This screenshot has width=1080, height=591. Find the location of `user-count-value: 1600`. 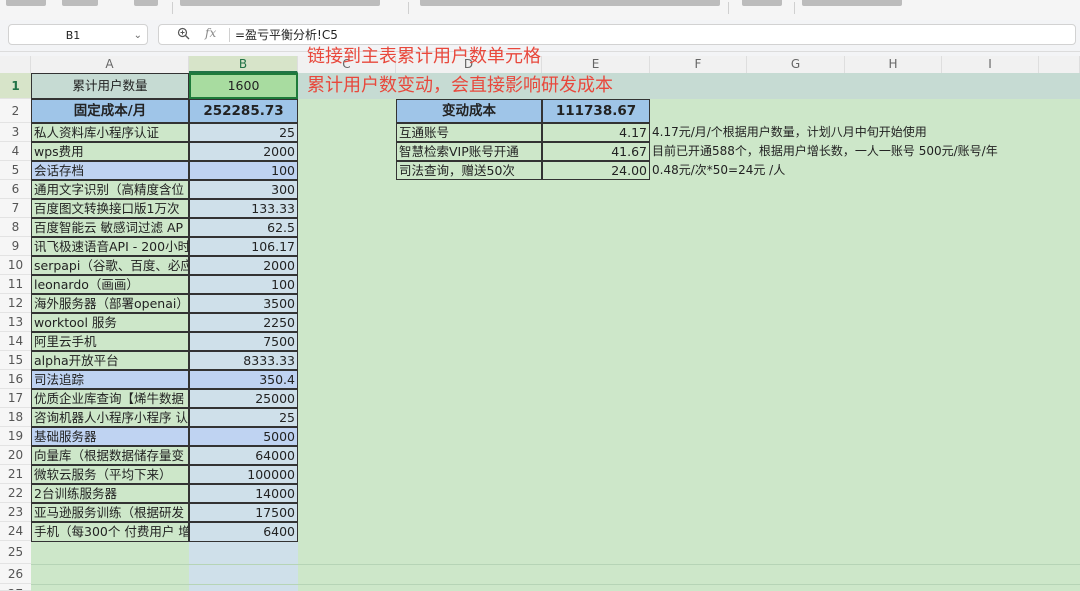

user-count-value: 1600 is located at coordinates (243, 86).